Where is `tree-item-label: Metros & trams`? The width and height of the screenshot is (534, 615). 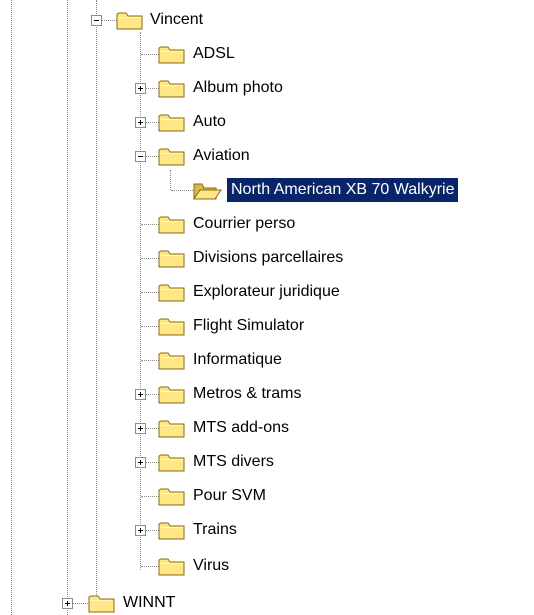
tree-item-label: Metros & trams is located at coordinates (247, 394).